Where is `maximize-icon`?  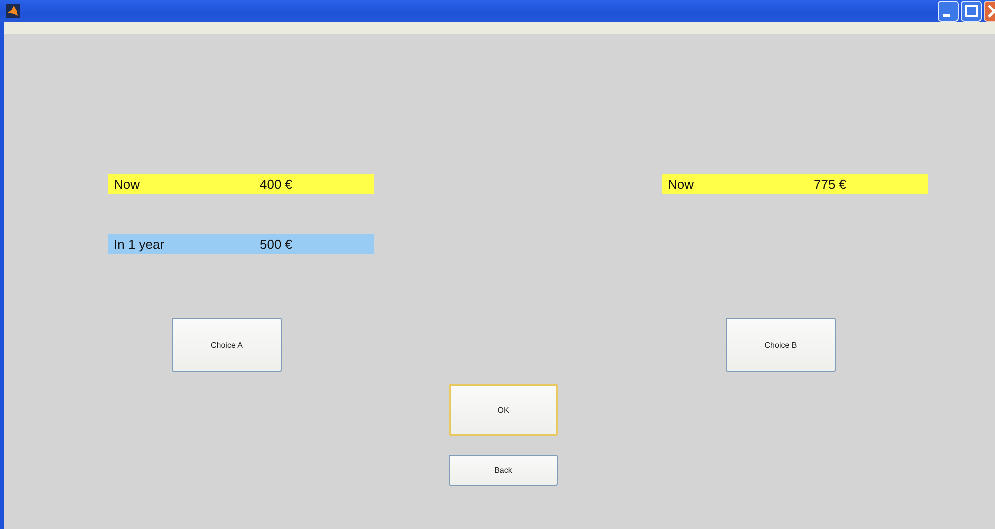 maximize-icon is located at coordinates (971, 11).